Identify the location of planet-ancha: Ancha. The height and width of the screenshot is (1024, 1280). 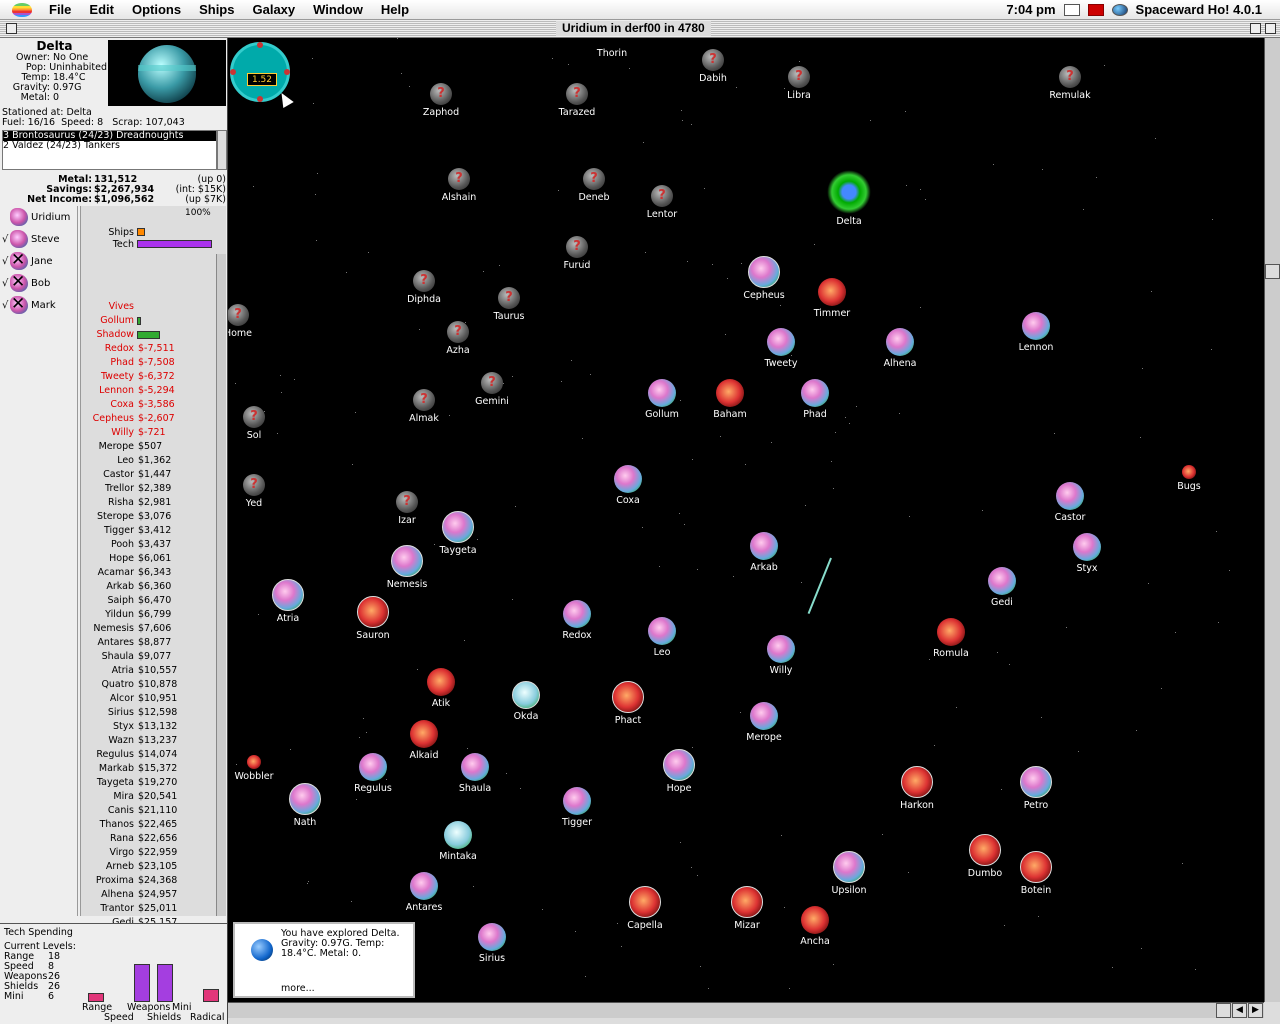
(815, 926).